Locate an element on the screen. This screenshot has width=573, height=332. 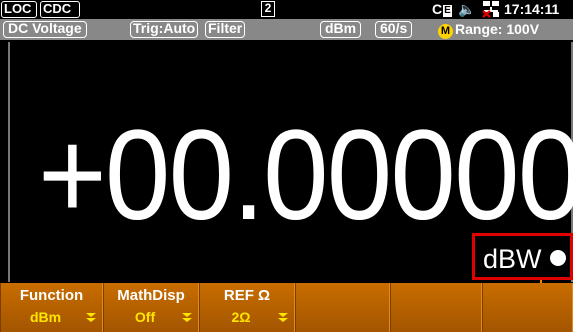
range-indicator: M Range: 100V is located at coordinates (489, 30).